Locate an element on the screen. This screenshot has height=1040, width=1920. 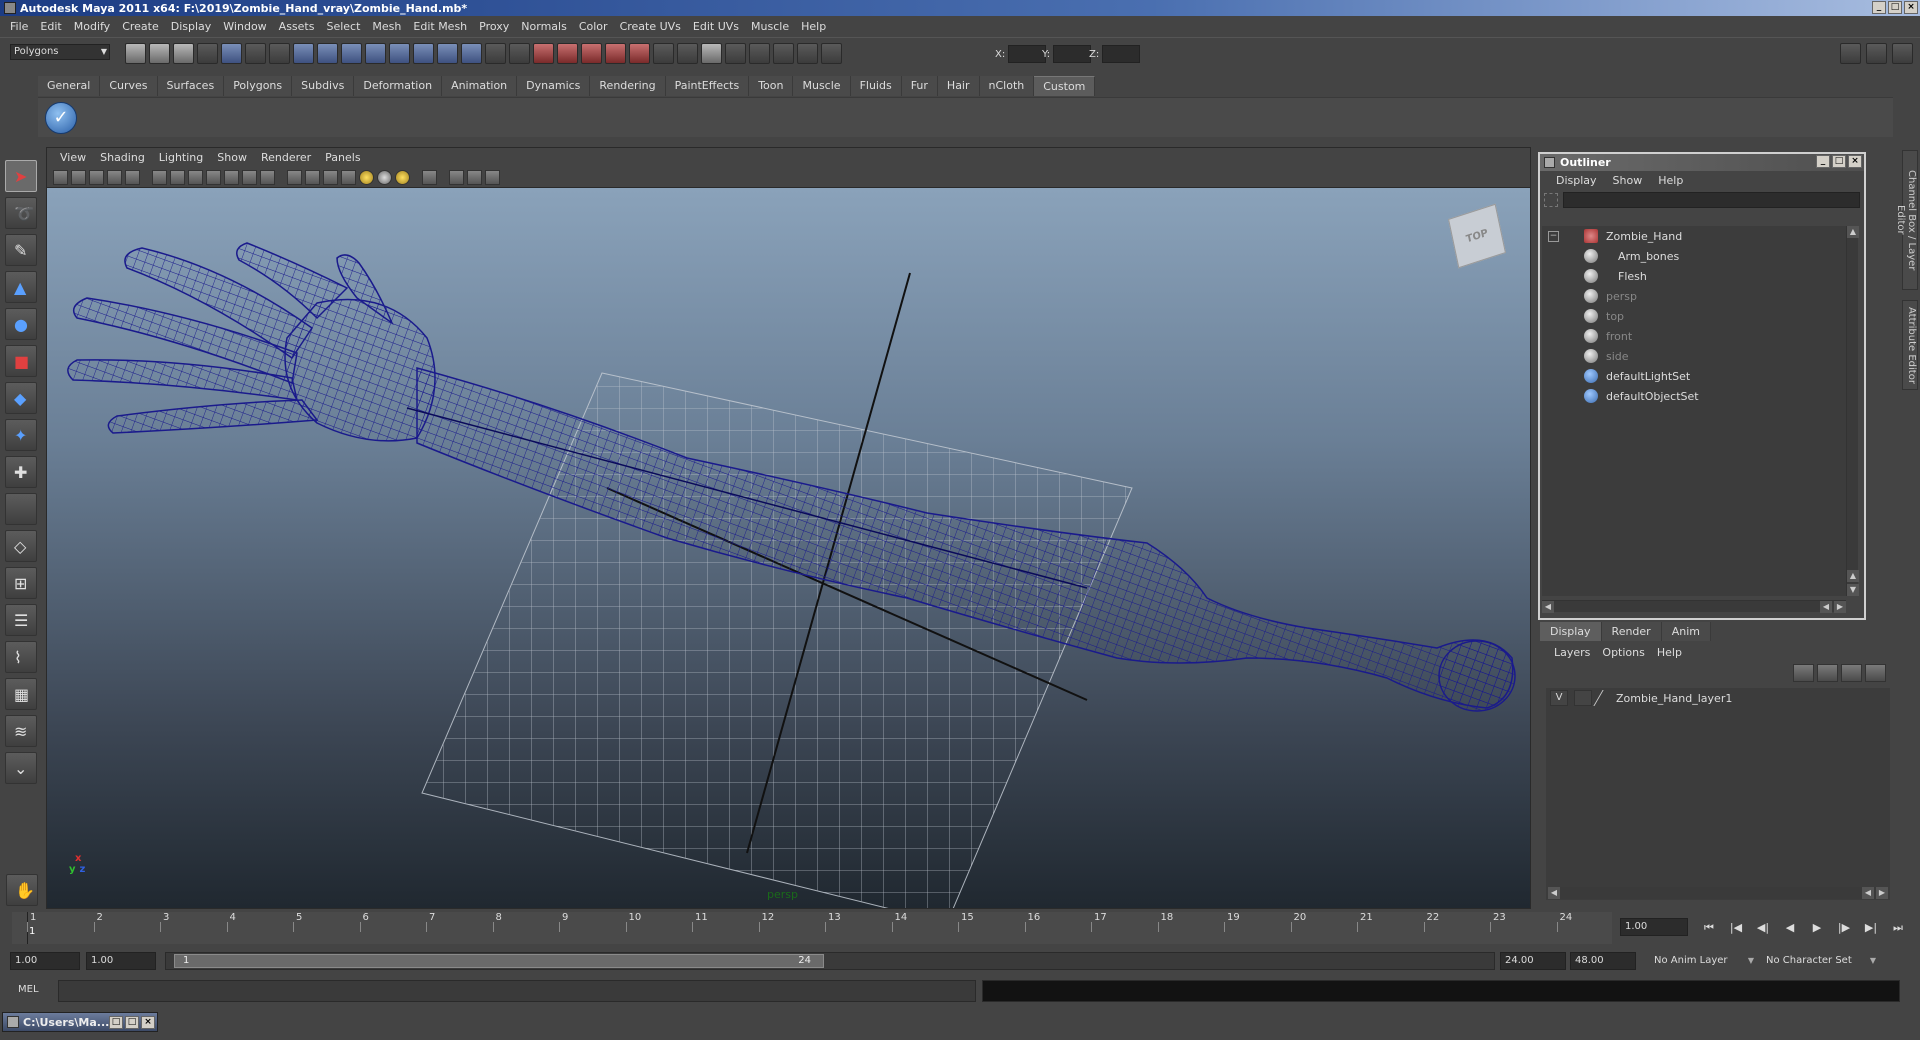
menu-window: Window is located at coordinates (244, 26).